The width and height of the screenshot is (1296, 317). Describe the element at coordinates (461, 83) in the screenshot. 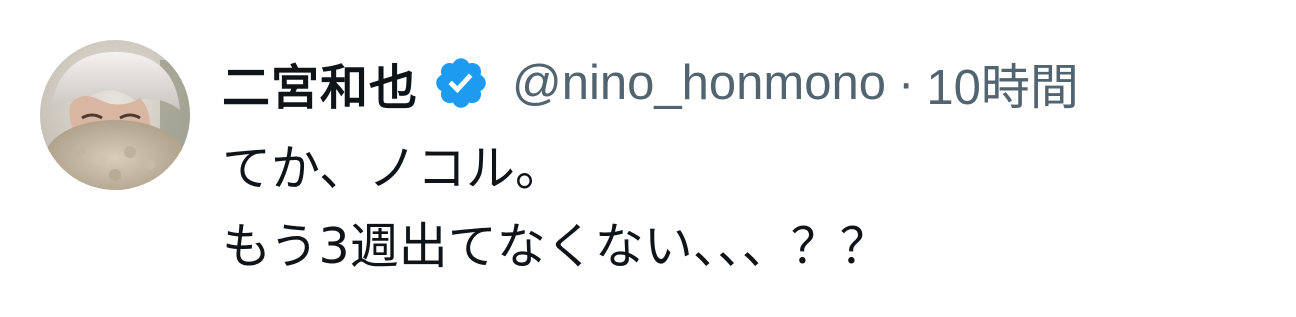

I see `verified-badge-icon` at that location.